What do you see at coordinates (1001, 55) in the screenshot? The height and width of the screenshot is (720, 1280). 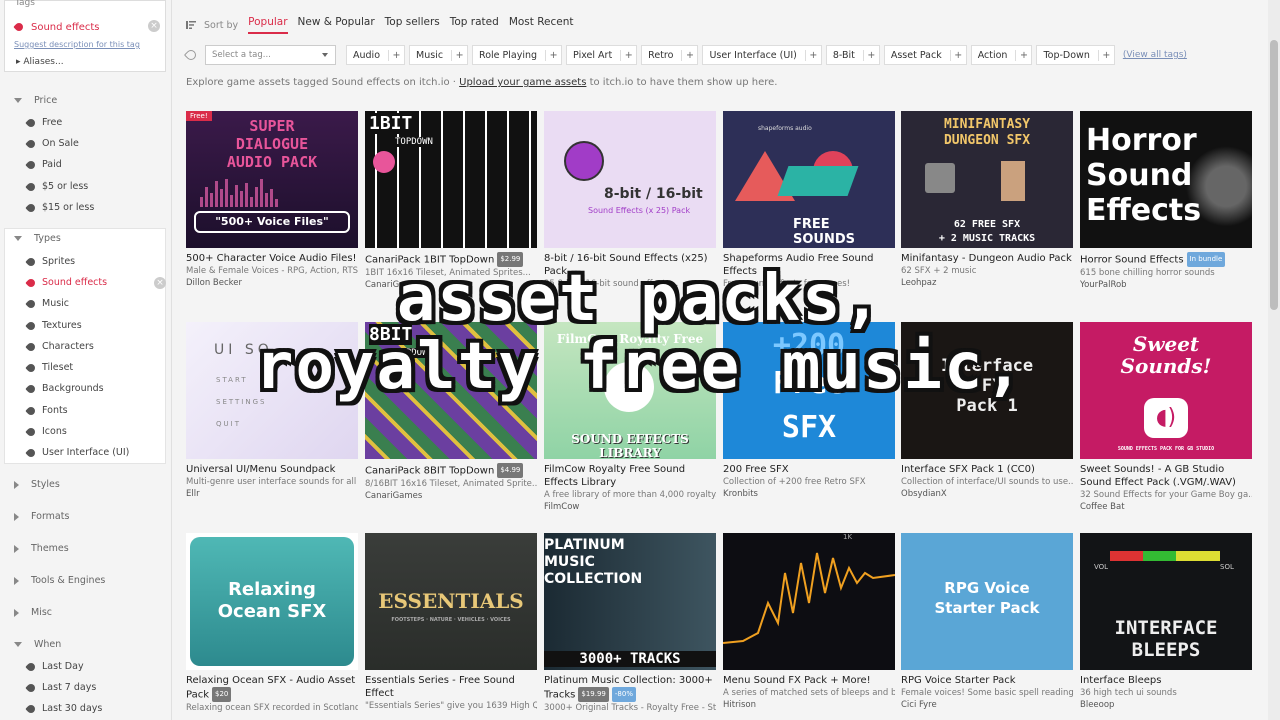 I see `tag-pill: Action +` at bounding box center [1001, 55].